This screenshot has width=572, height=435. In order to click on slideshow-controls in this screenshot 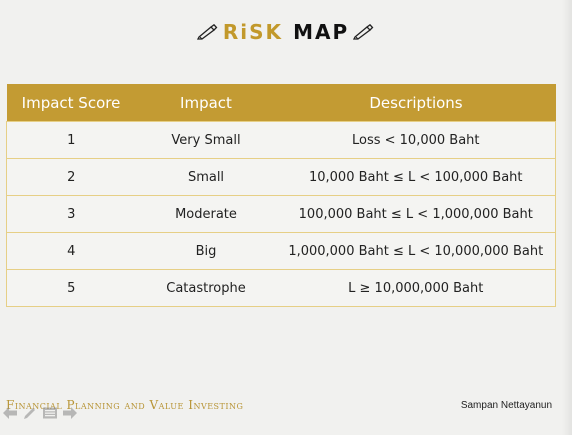, I will do `click(40, 413)`.